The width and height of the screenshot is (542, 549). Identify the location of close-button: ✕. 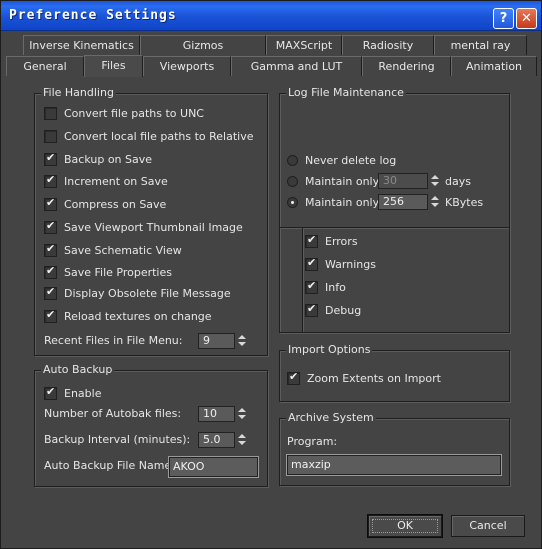
(526, 18).